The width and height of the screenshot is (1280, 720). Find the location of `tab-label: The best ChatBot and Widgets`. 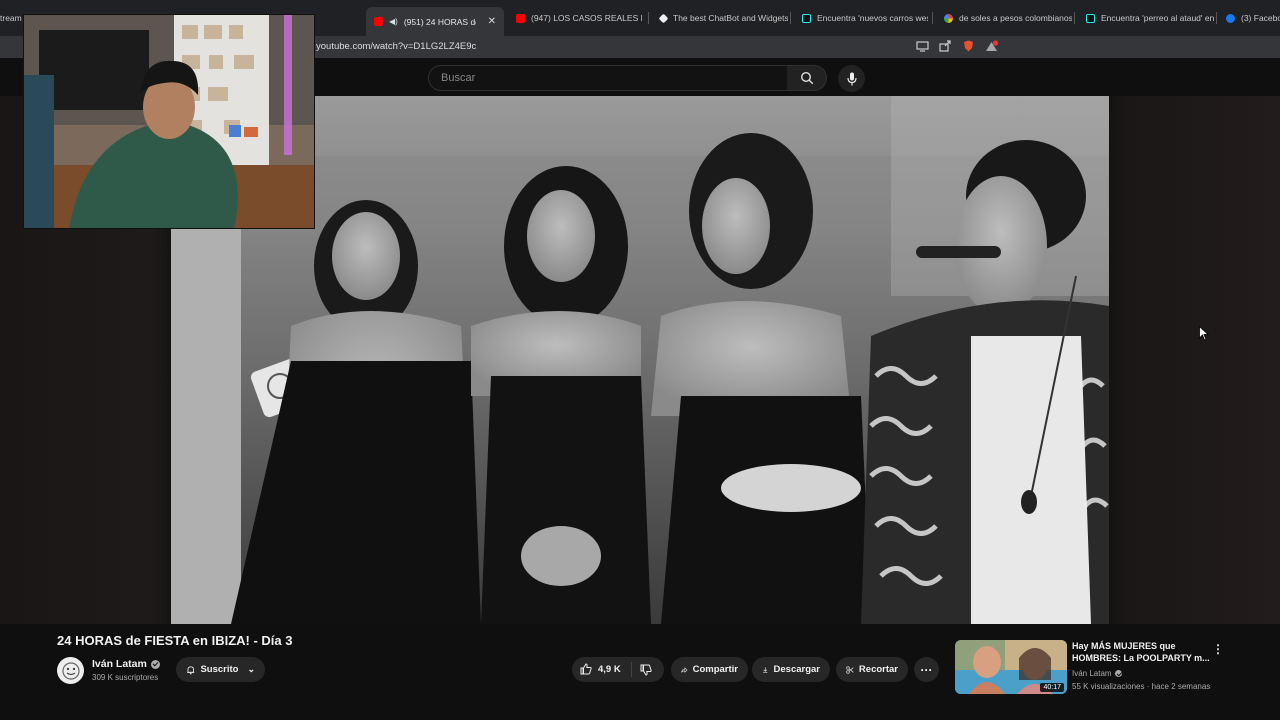

tab-label: The best ChatBot and Widgets is located at coordinates (730, 18).